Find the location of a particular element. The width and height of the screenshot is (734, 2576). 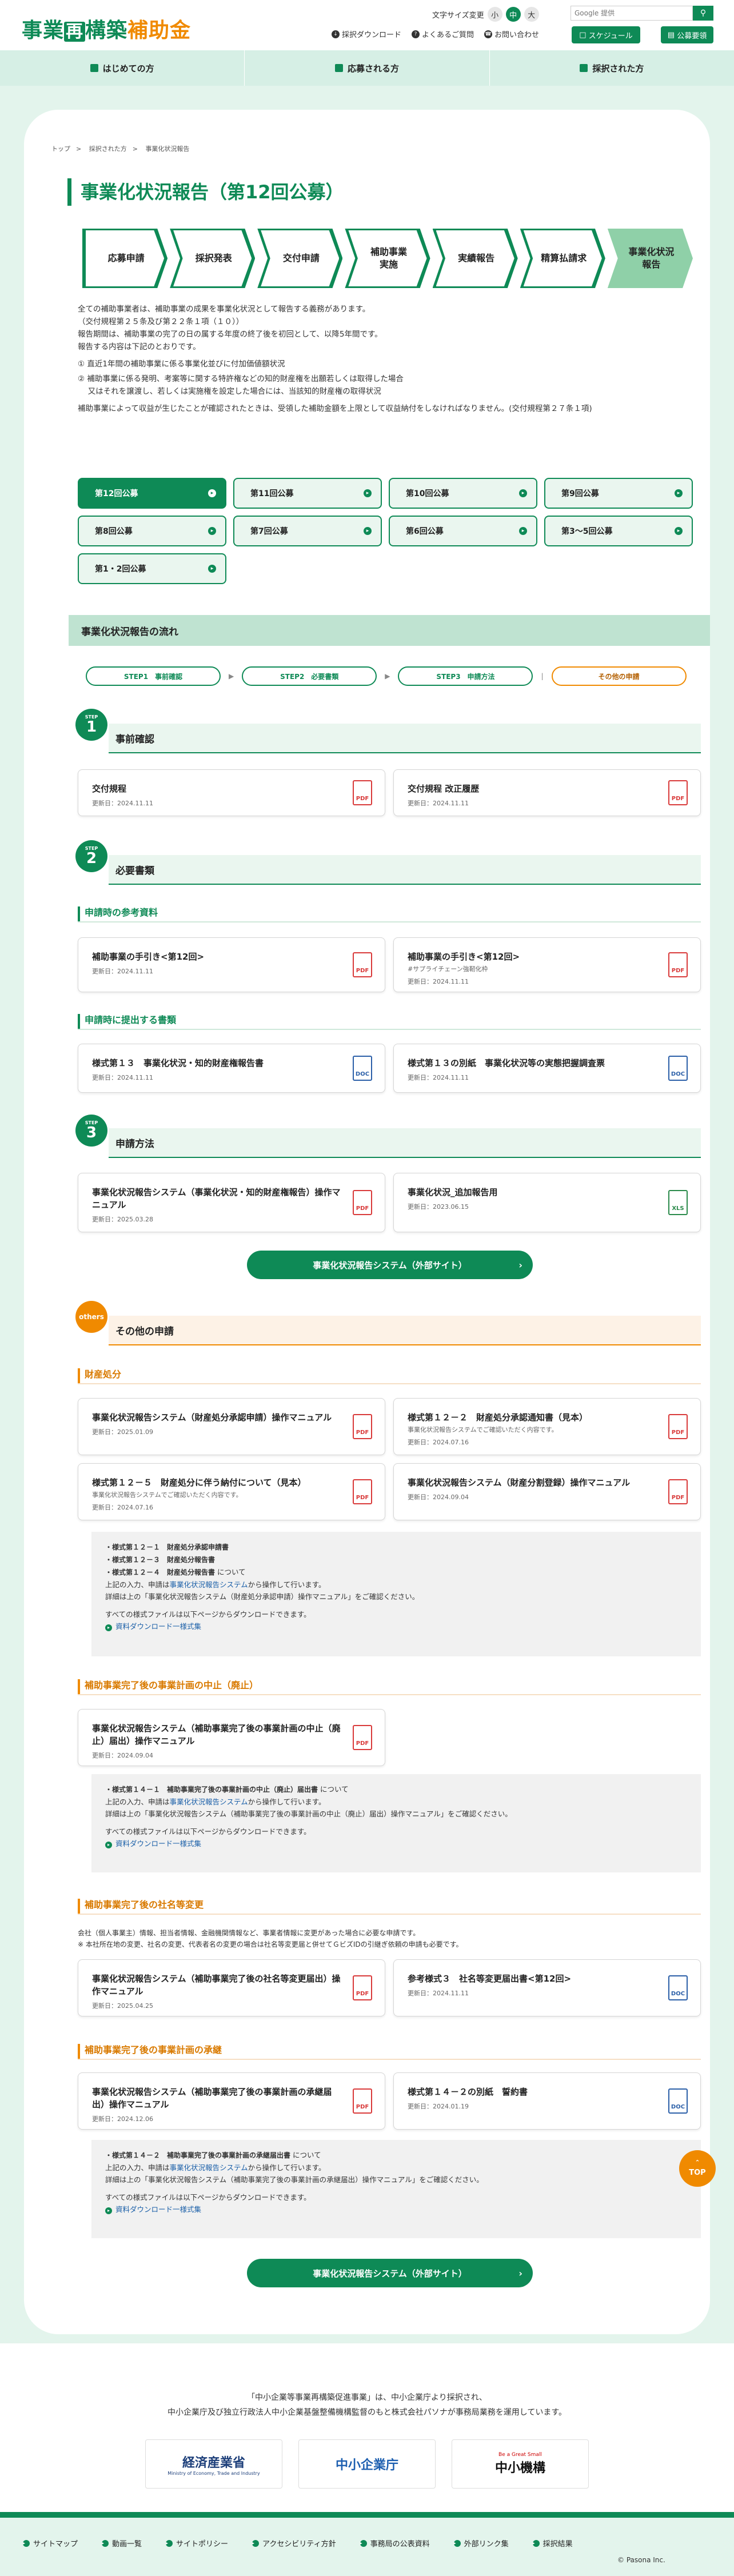

font-size-medium-button: 中 is located at coordinates (513, 14).